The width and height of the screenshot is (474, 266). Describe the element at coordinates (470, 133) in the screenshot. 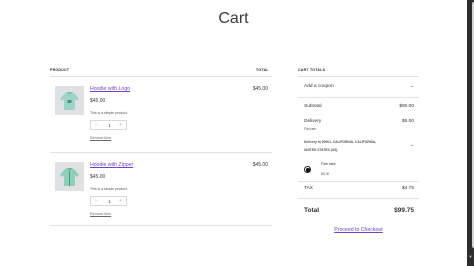

I see `page-scrollbar: ▼` at that location.